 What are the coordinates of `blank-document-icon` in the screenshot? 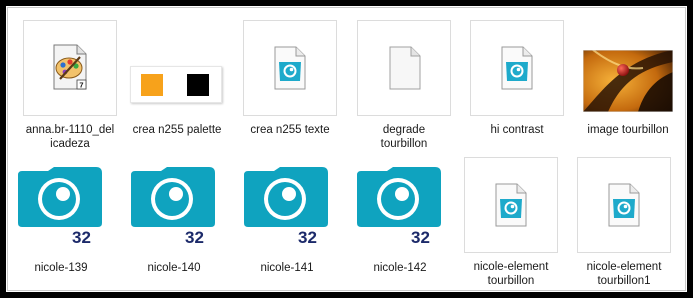 It's located at (405, 68).